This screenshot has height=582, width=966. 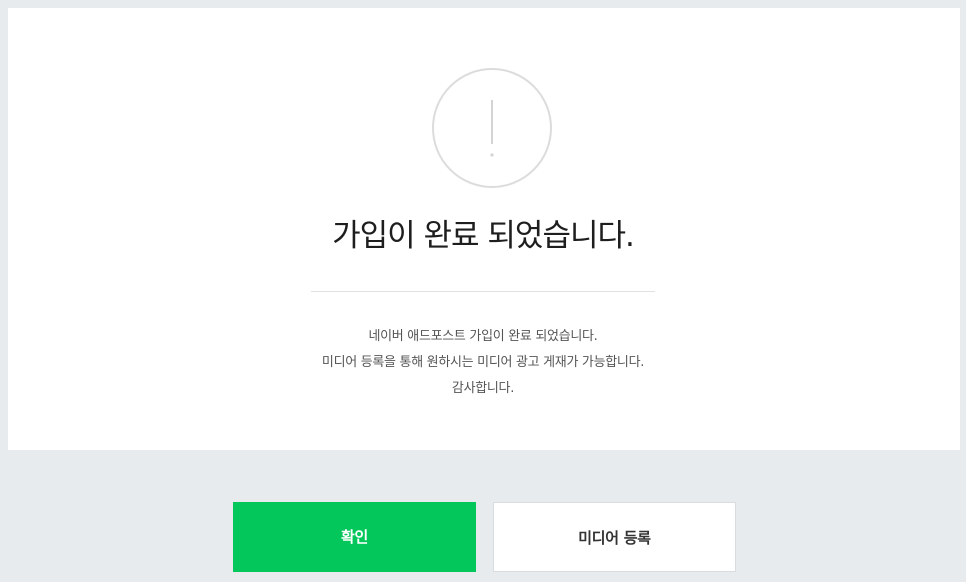 I want to click on message-line: 감사합니다., so click(x=483, y=388).